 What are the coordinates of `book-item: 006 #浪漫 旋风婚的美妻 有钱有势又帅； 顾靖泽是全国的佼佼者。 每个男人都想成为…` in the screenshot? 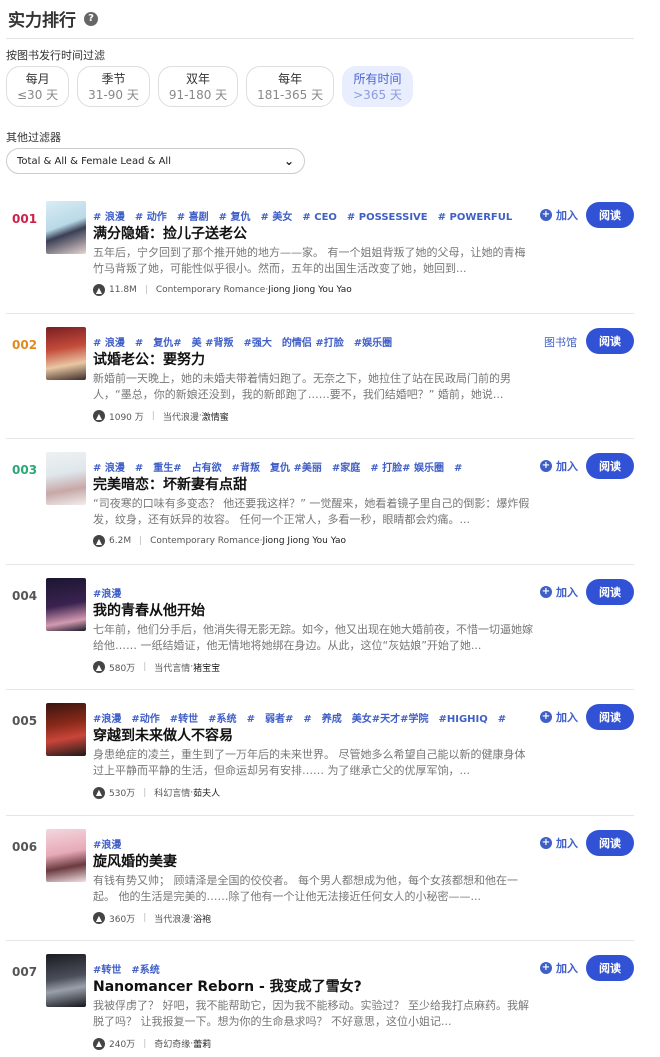 It's located at (320, 878).